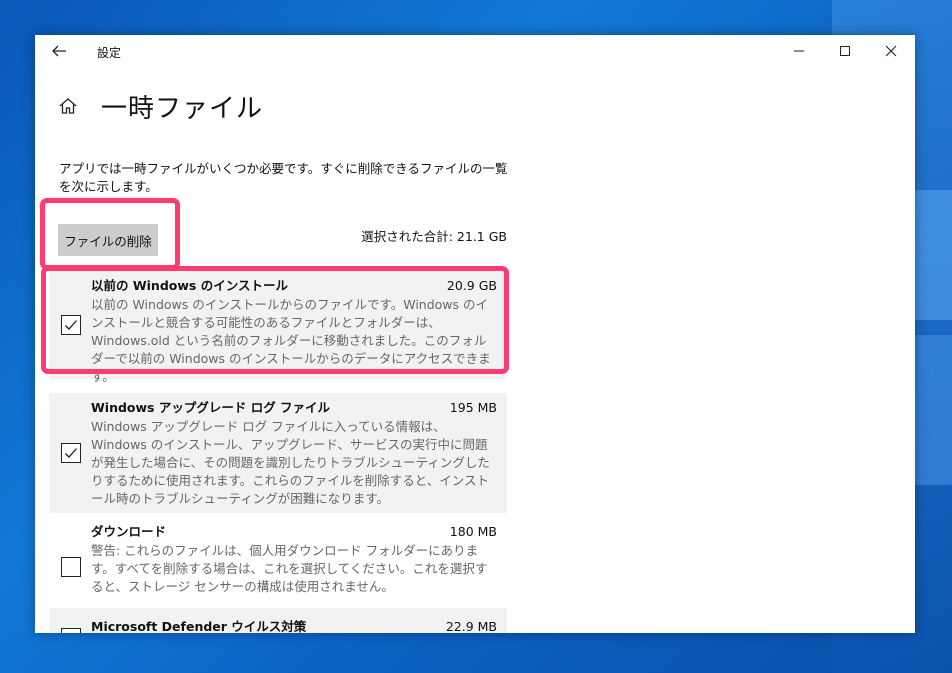 The width and height of the screenshot is (952, 673). I want to click on minimize-icon, so click(799, 51).